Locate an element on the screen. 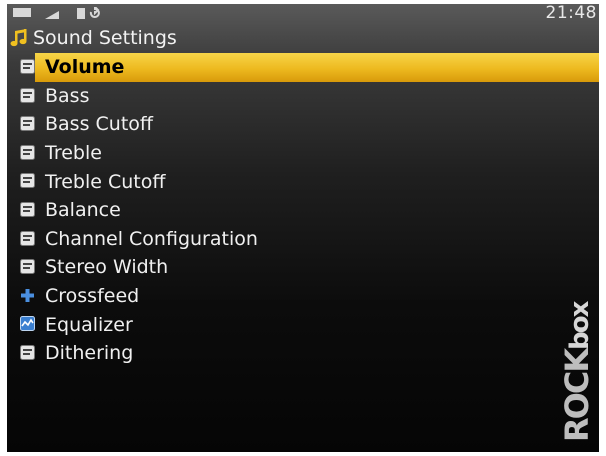 The height and width of the screenshot is (456, 606). clock: 21:48 is located at coordinates (571, 13).